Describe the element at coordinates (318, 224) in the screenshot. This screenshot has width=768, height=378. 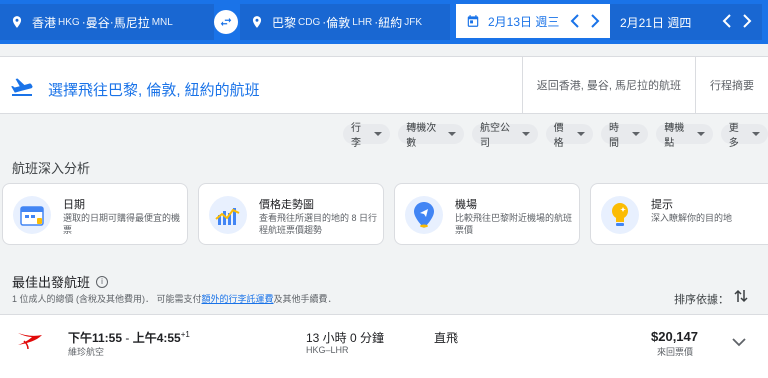
I see `insight-description: 查看飛往所選目的地的 8 日行程航班票價趨勢` at that location.